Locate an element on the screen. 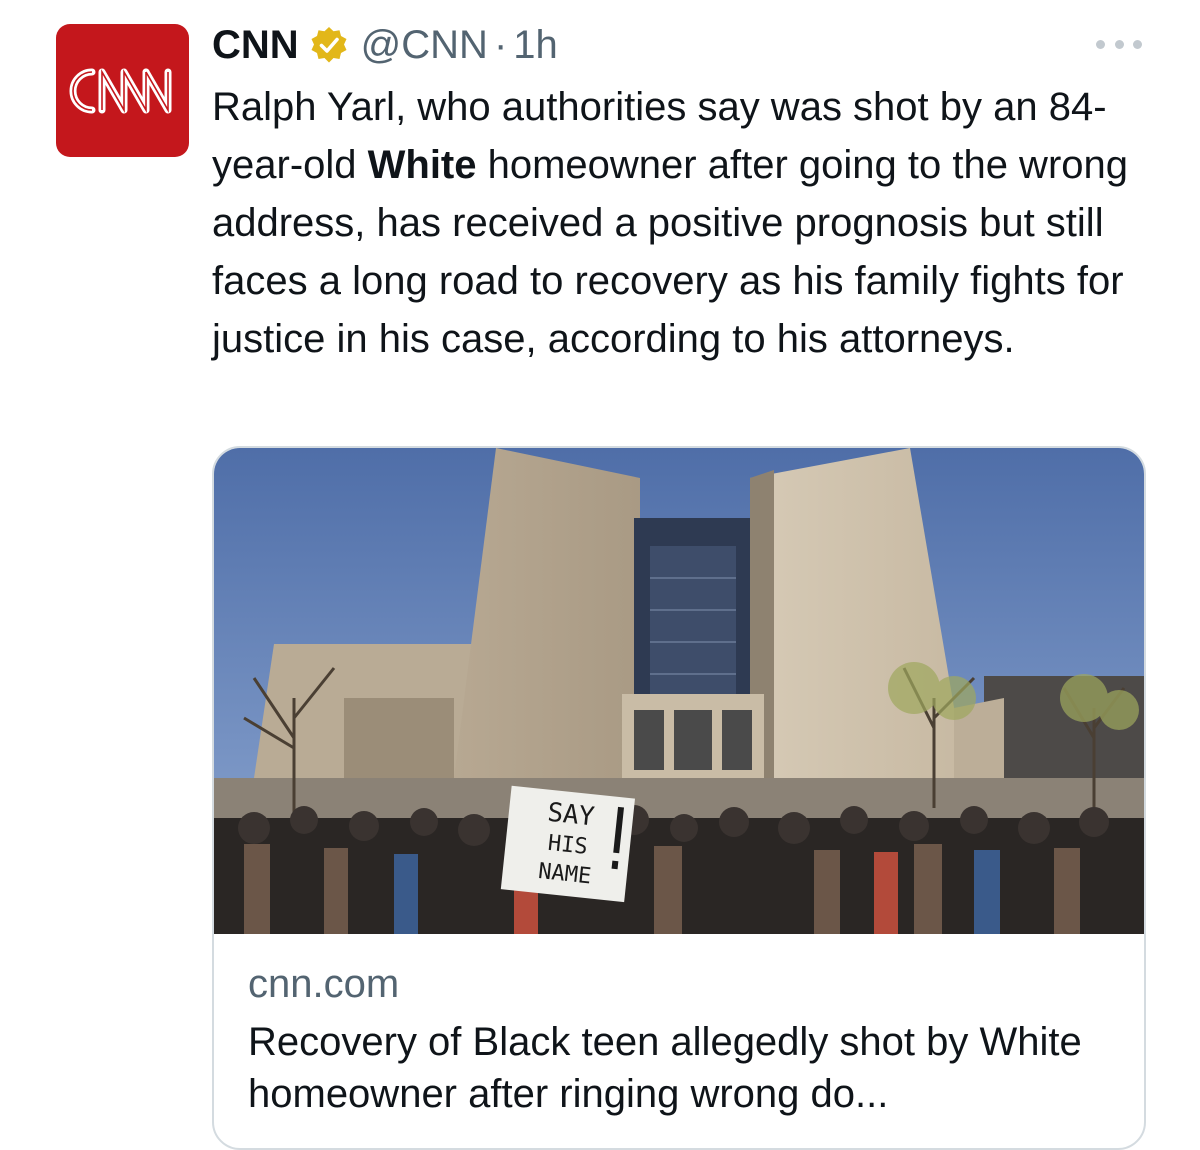 The image size is (1200, 1150). account-handle: @CNN is located at coordinates (424, 45).